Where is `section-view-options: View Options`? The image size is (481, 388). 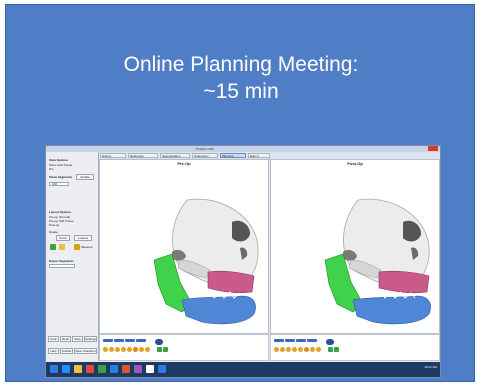
section-view-options: View Options is located at coordinates (58, 160).